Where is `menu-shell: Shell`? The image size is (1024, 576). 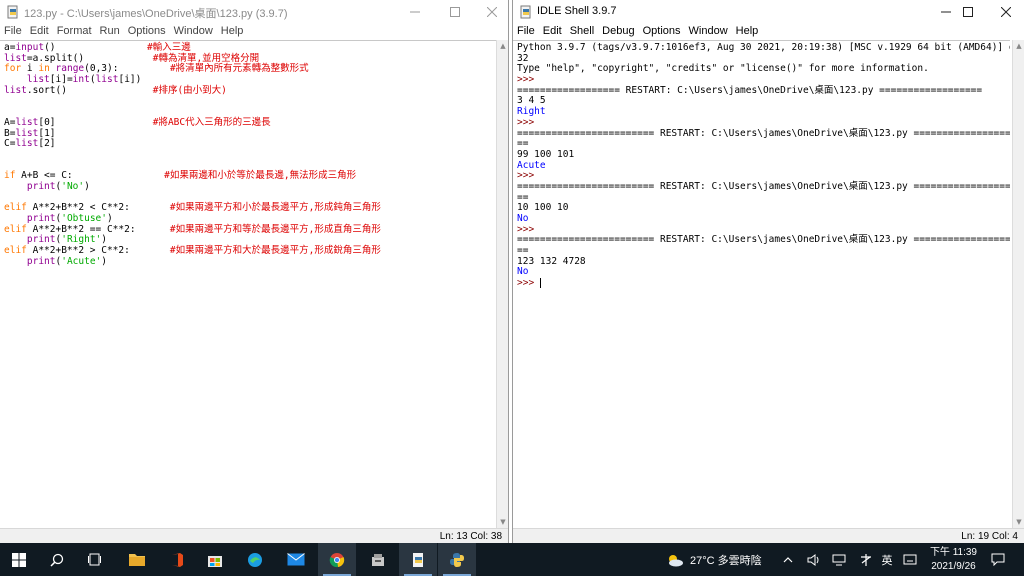
menu-shell: Shell is located at coordinates (582, 32).